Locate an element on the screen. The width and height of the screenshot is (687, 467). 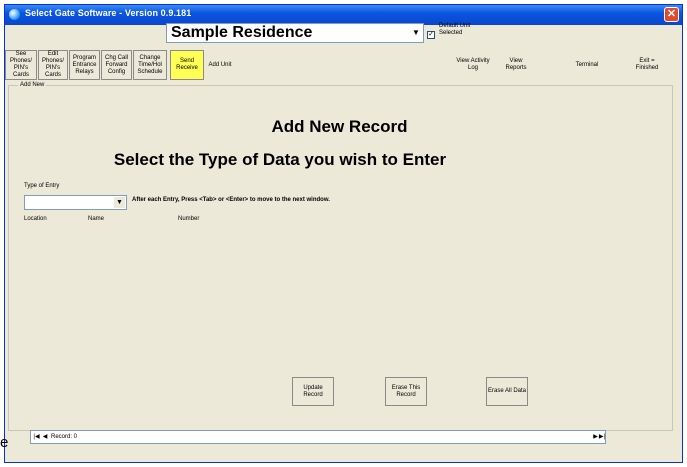
column-header-location: Location is located at coordinates (35, 219).